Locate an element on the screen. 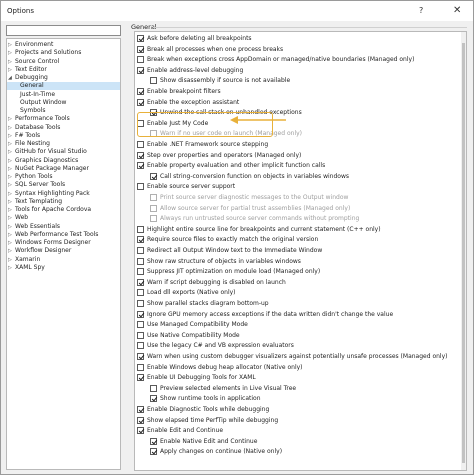  search-input is located at coordinates (63, 30).